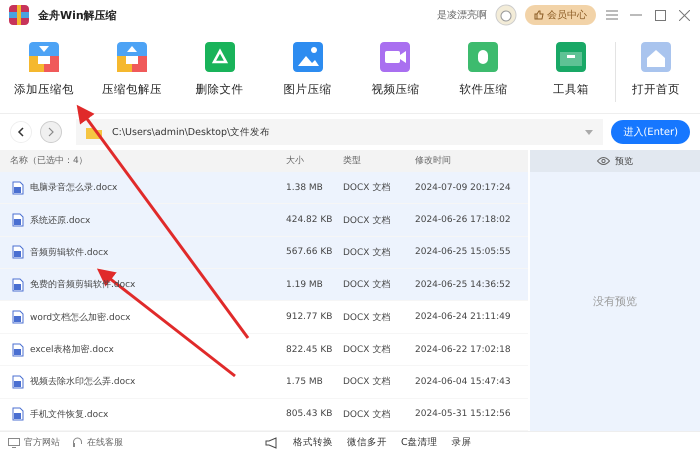 The height and width of the screenshot is (453, 700). What do you see at coordinates (69, 414) in the screenshot?
I see `file-name: 手机文件恢复.docx` at bounding box center [69, 414].